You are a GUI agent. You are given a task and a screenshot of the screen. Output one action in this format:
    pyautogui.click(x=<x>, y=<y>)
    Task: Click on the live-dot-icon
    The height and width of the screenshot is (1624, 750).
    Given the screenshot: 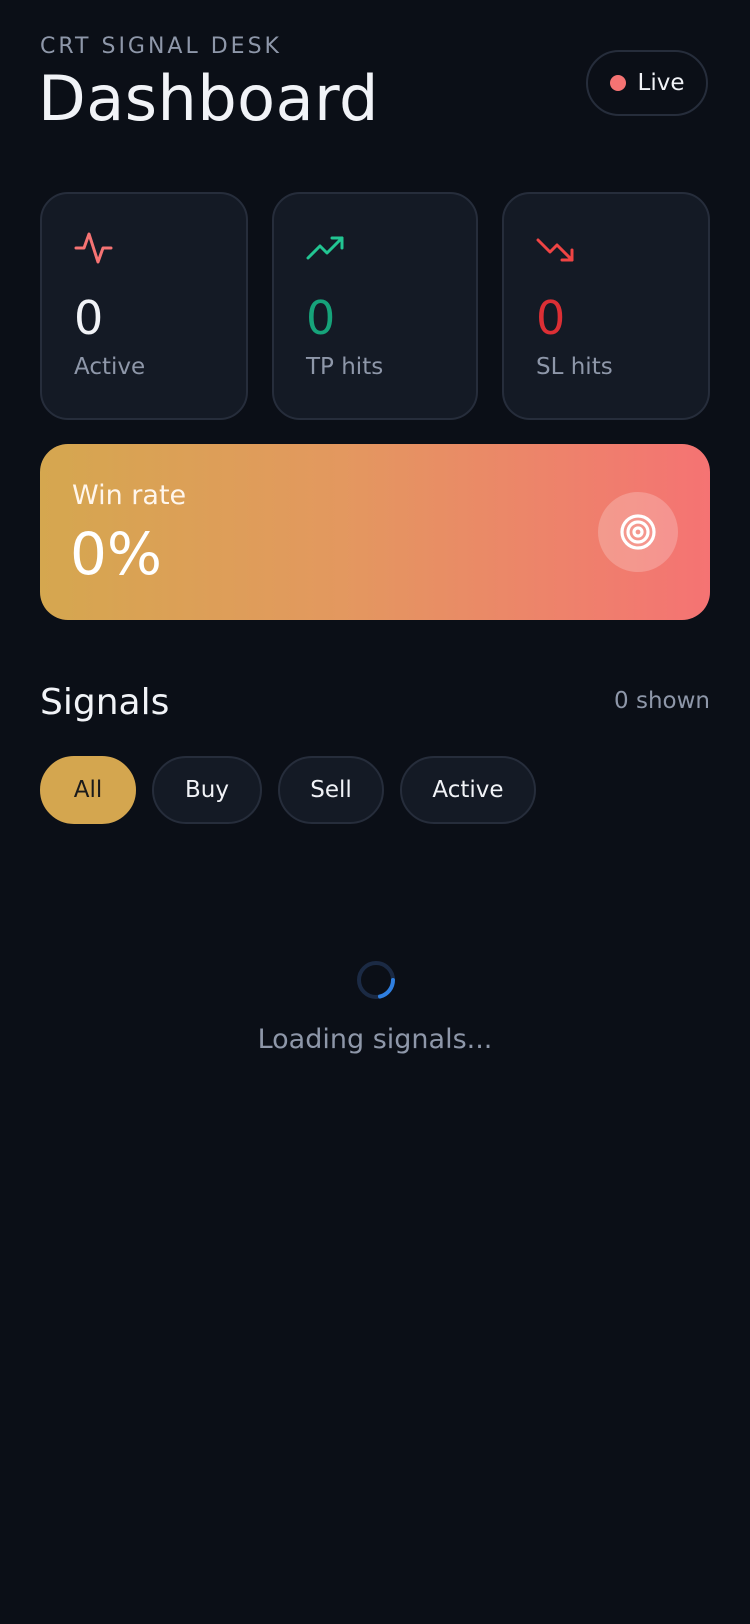 What is the action you would take?
    pyautogui.click(x=617, y=83)
    